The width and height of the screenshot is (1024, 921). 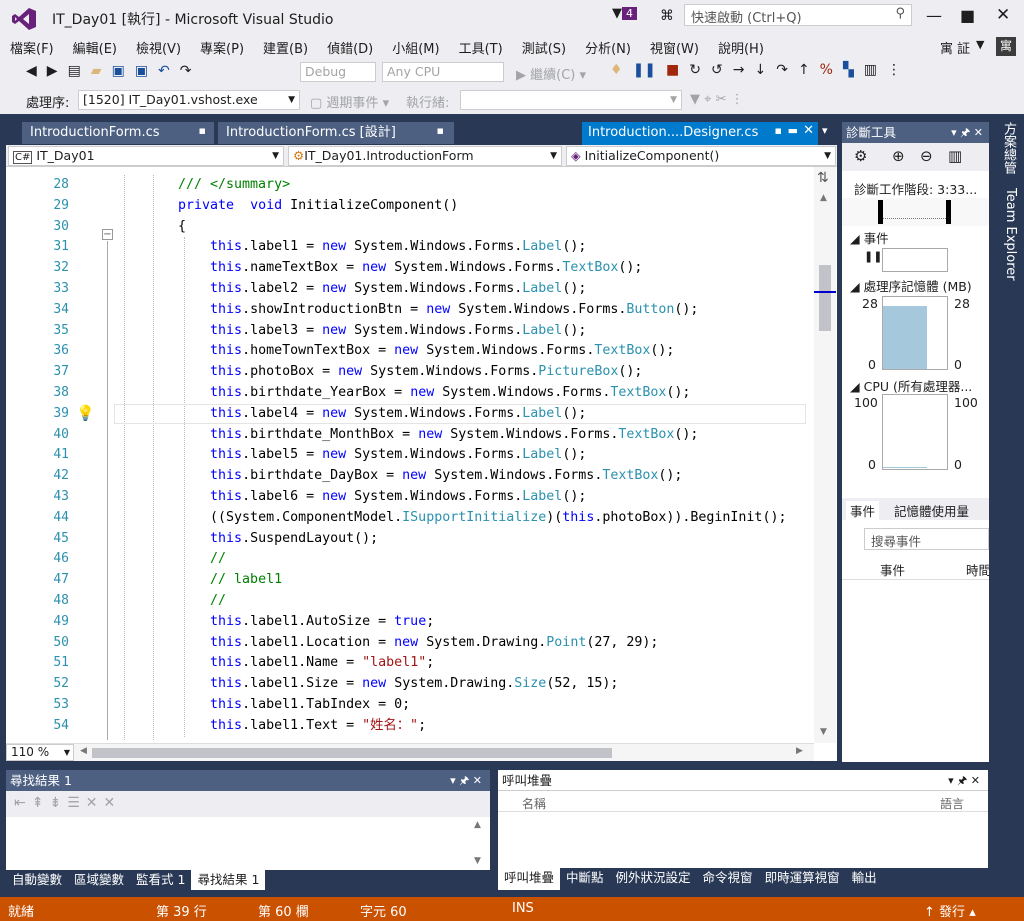 What do you see at coordinates (1006, 234) in the screenshot?
I see `side-tab-team-explorer: Team Explorer` at bounding box center [1006, 234].